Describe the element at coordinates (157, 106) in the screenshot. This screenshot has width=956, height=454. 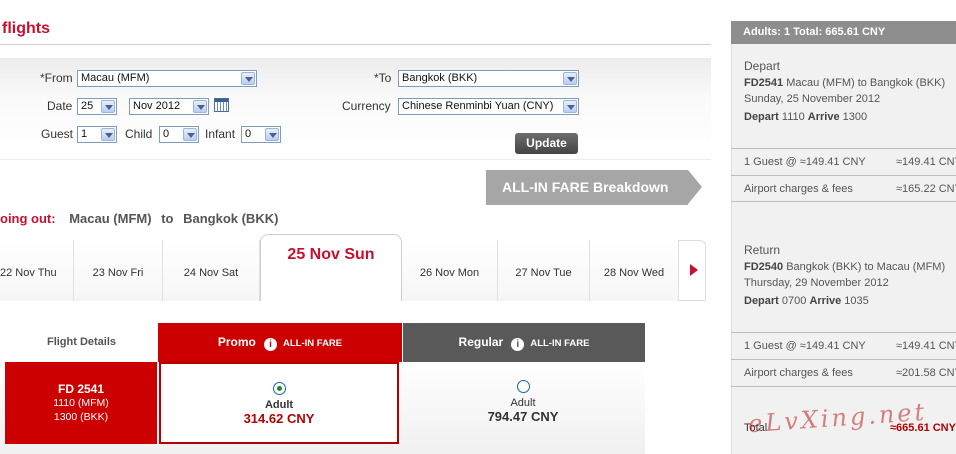
I see `date-month-value: Nov 2012` at that location.